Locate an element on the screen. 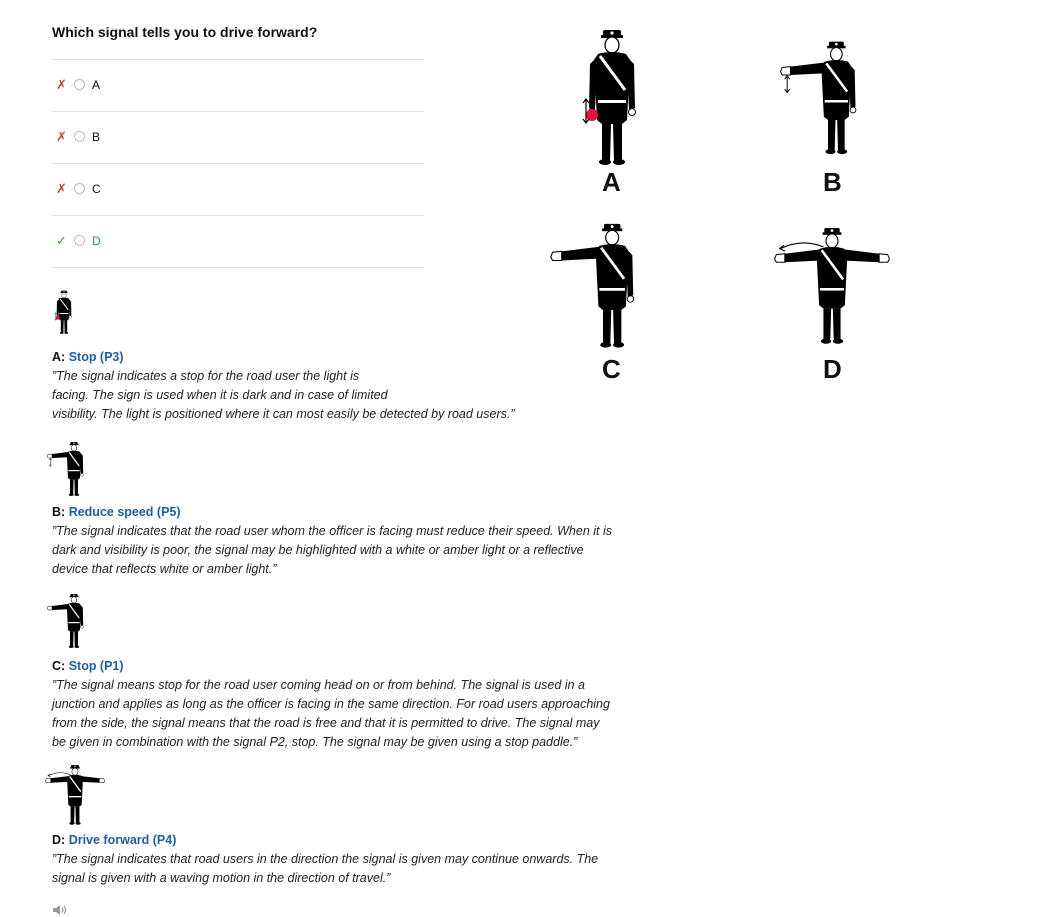 This screenshot has width=1043, height=917. figure-label-a: A is located at coordinates (611, 182).